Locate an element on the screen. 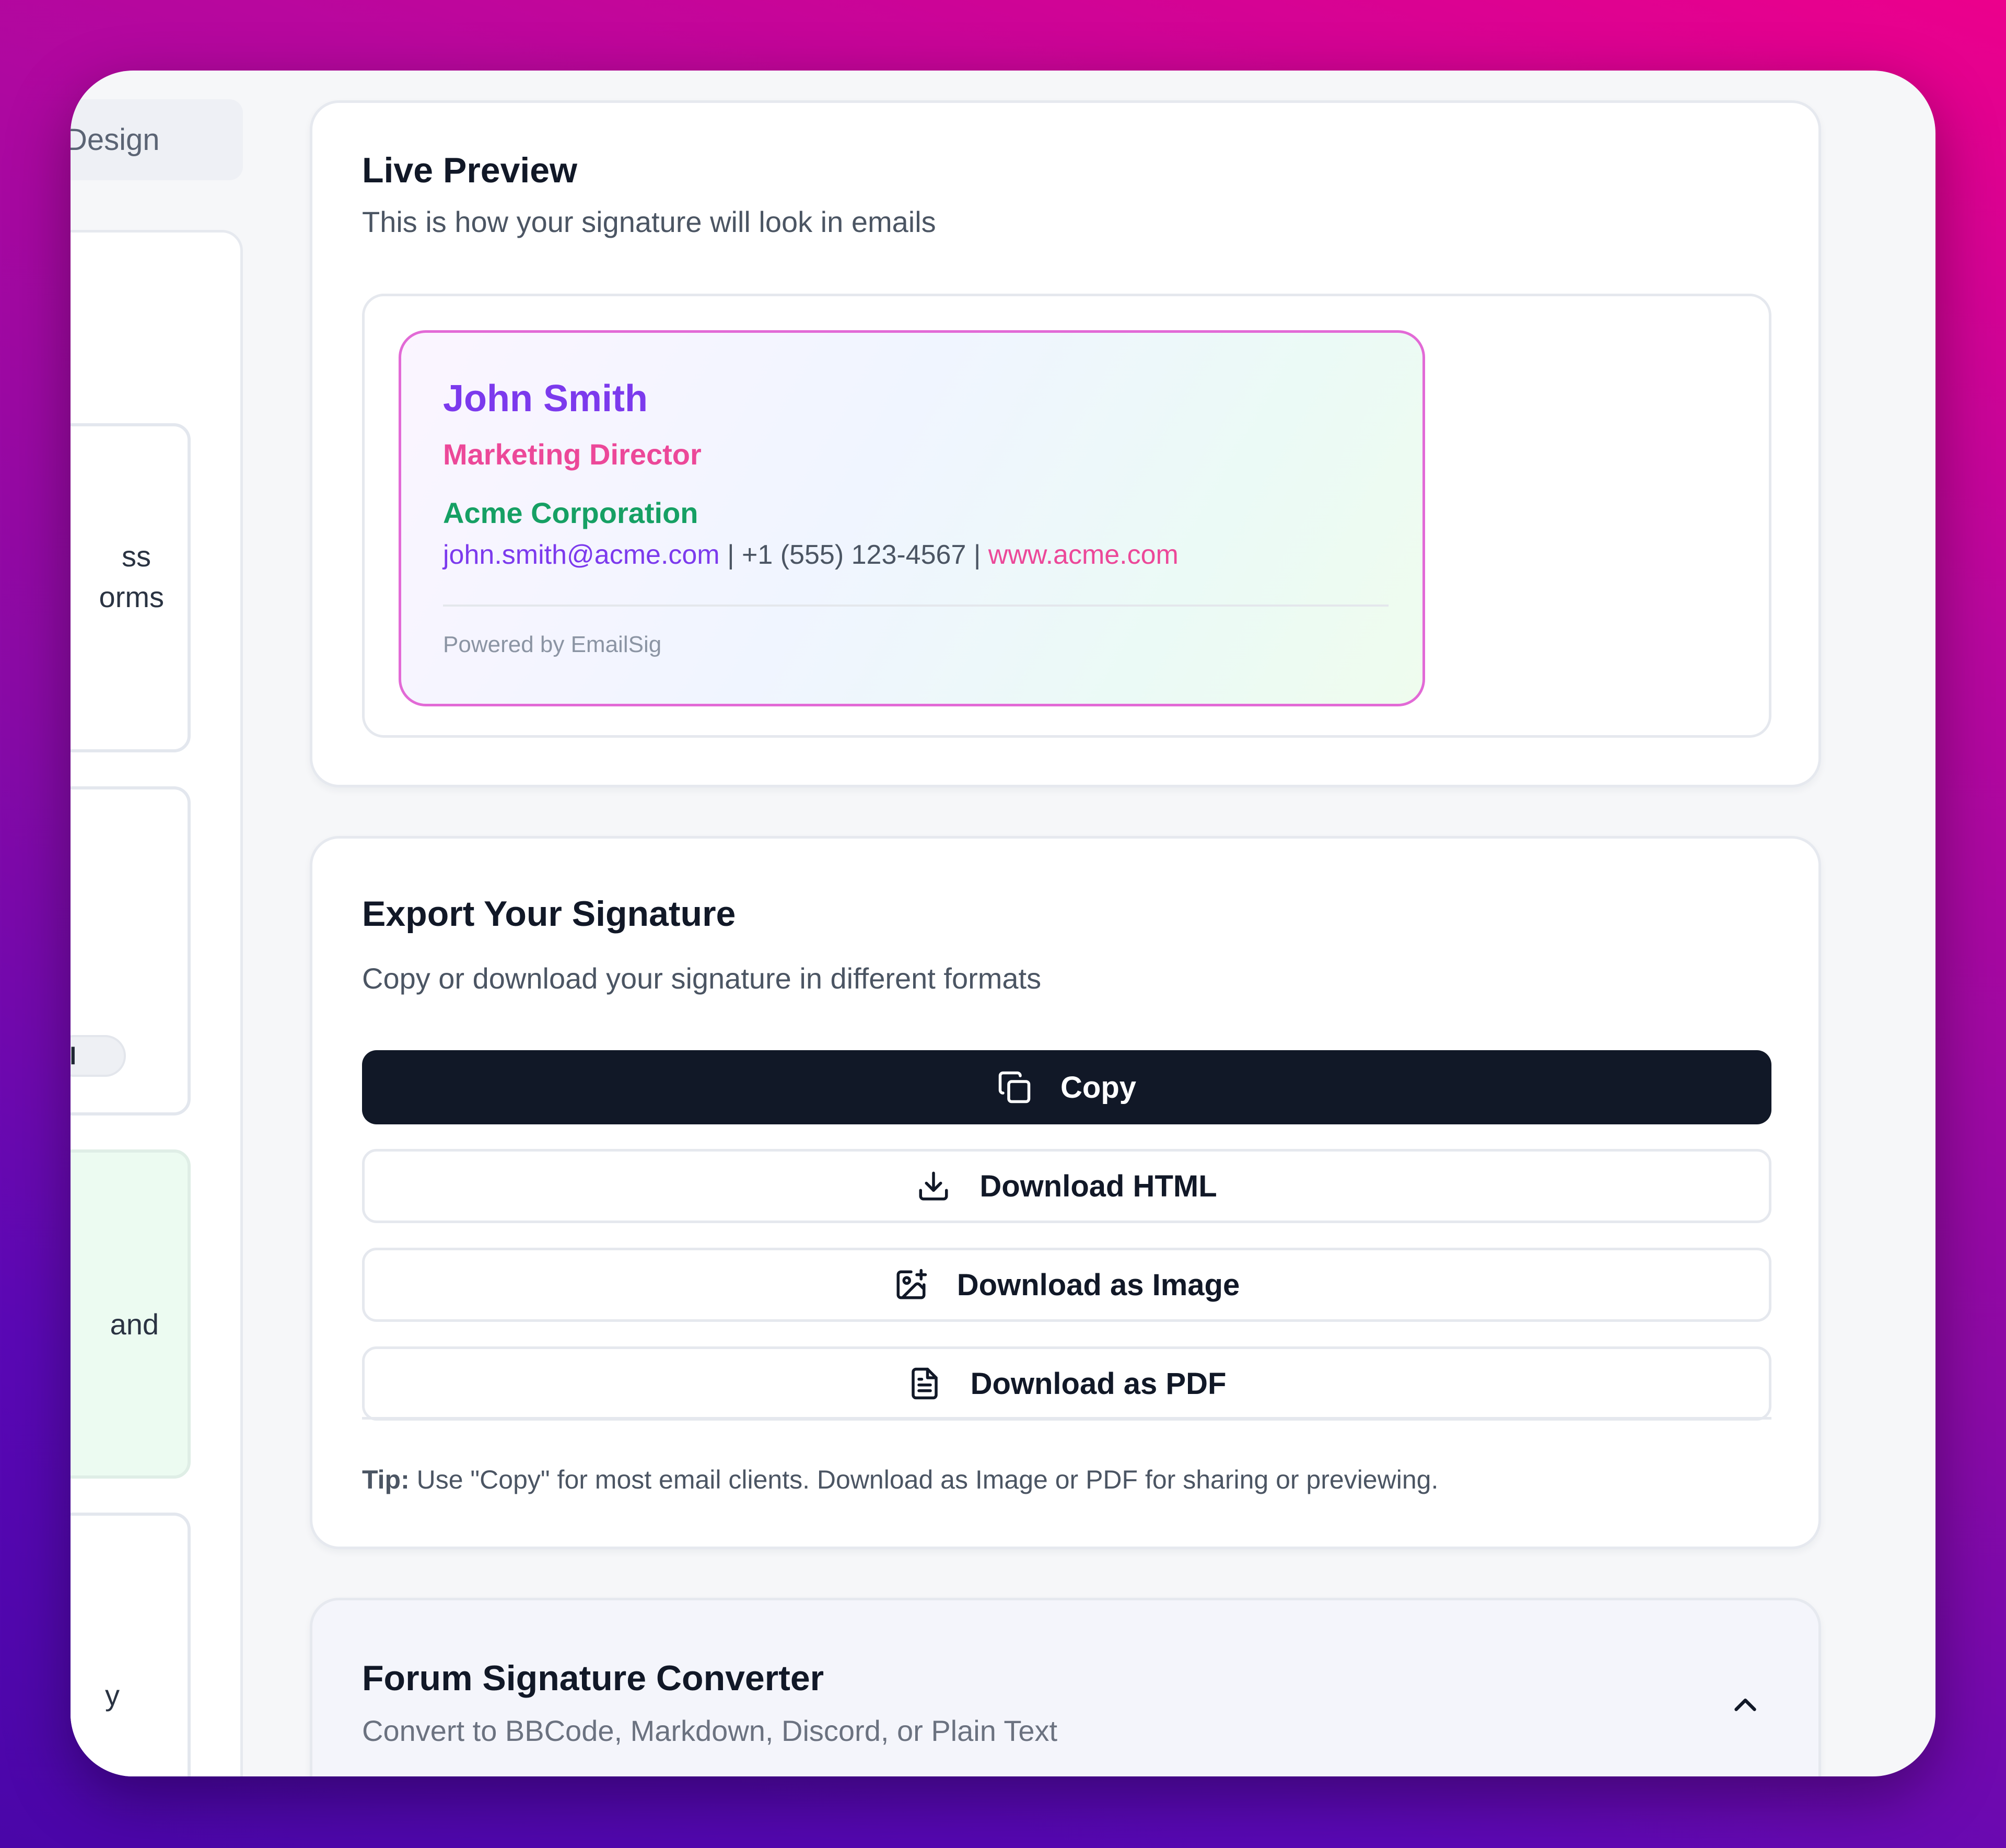 Image resolution: width=2006 pixels, height=1848 pixels. template-card: ss orms is located at coordinates (131, 587).